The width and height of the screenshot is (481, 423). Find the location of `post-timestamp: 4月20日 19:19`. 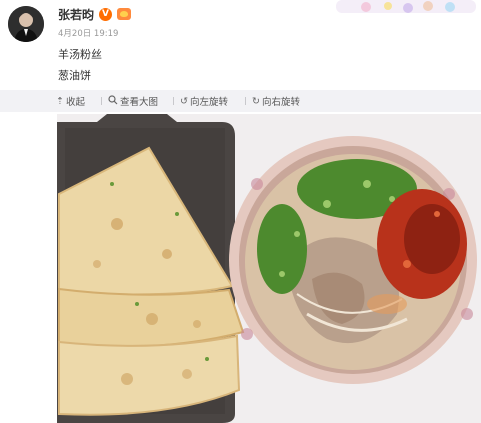

post-timestamp: 4月20日 19:19 is located at coordinates (88, 33).